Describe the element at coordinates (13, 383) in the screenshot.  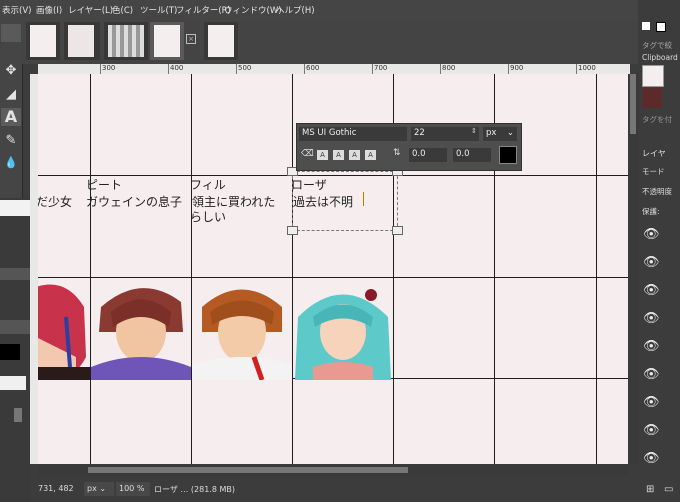
I see `input-box` at that location.